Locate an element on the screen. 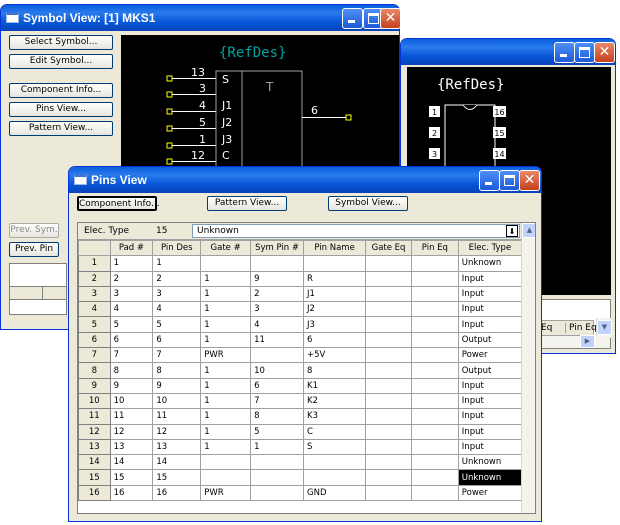 The image size is (620, 525). symbol-view-titlebar: Symbol View: [1] MKS1 ✕ is located at coordinates (201, 18).